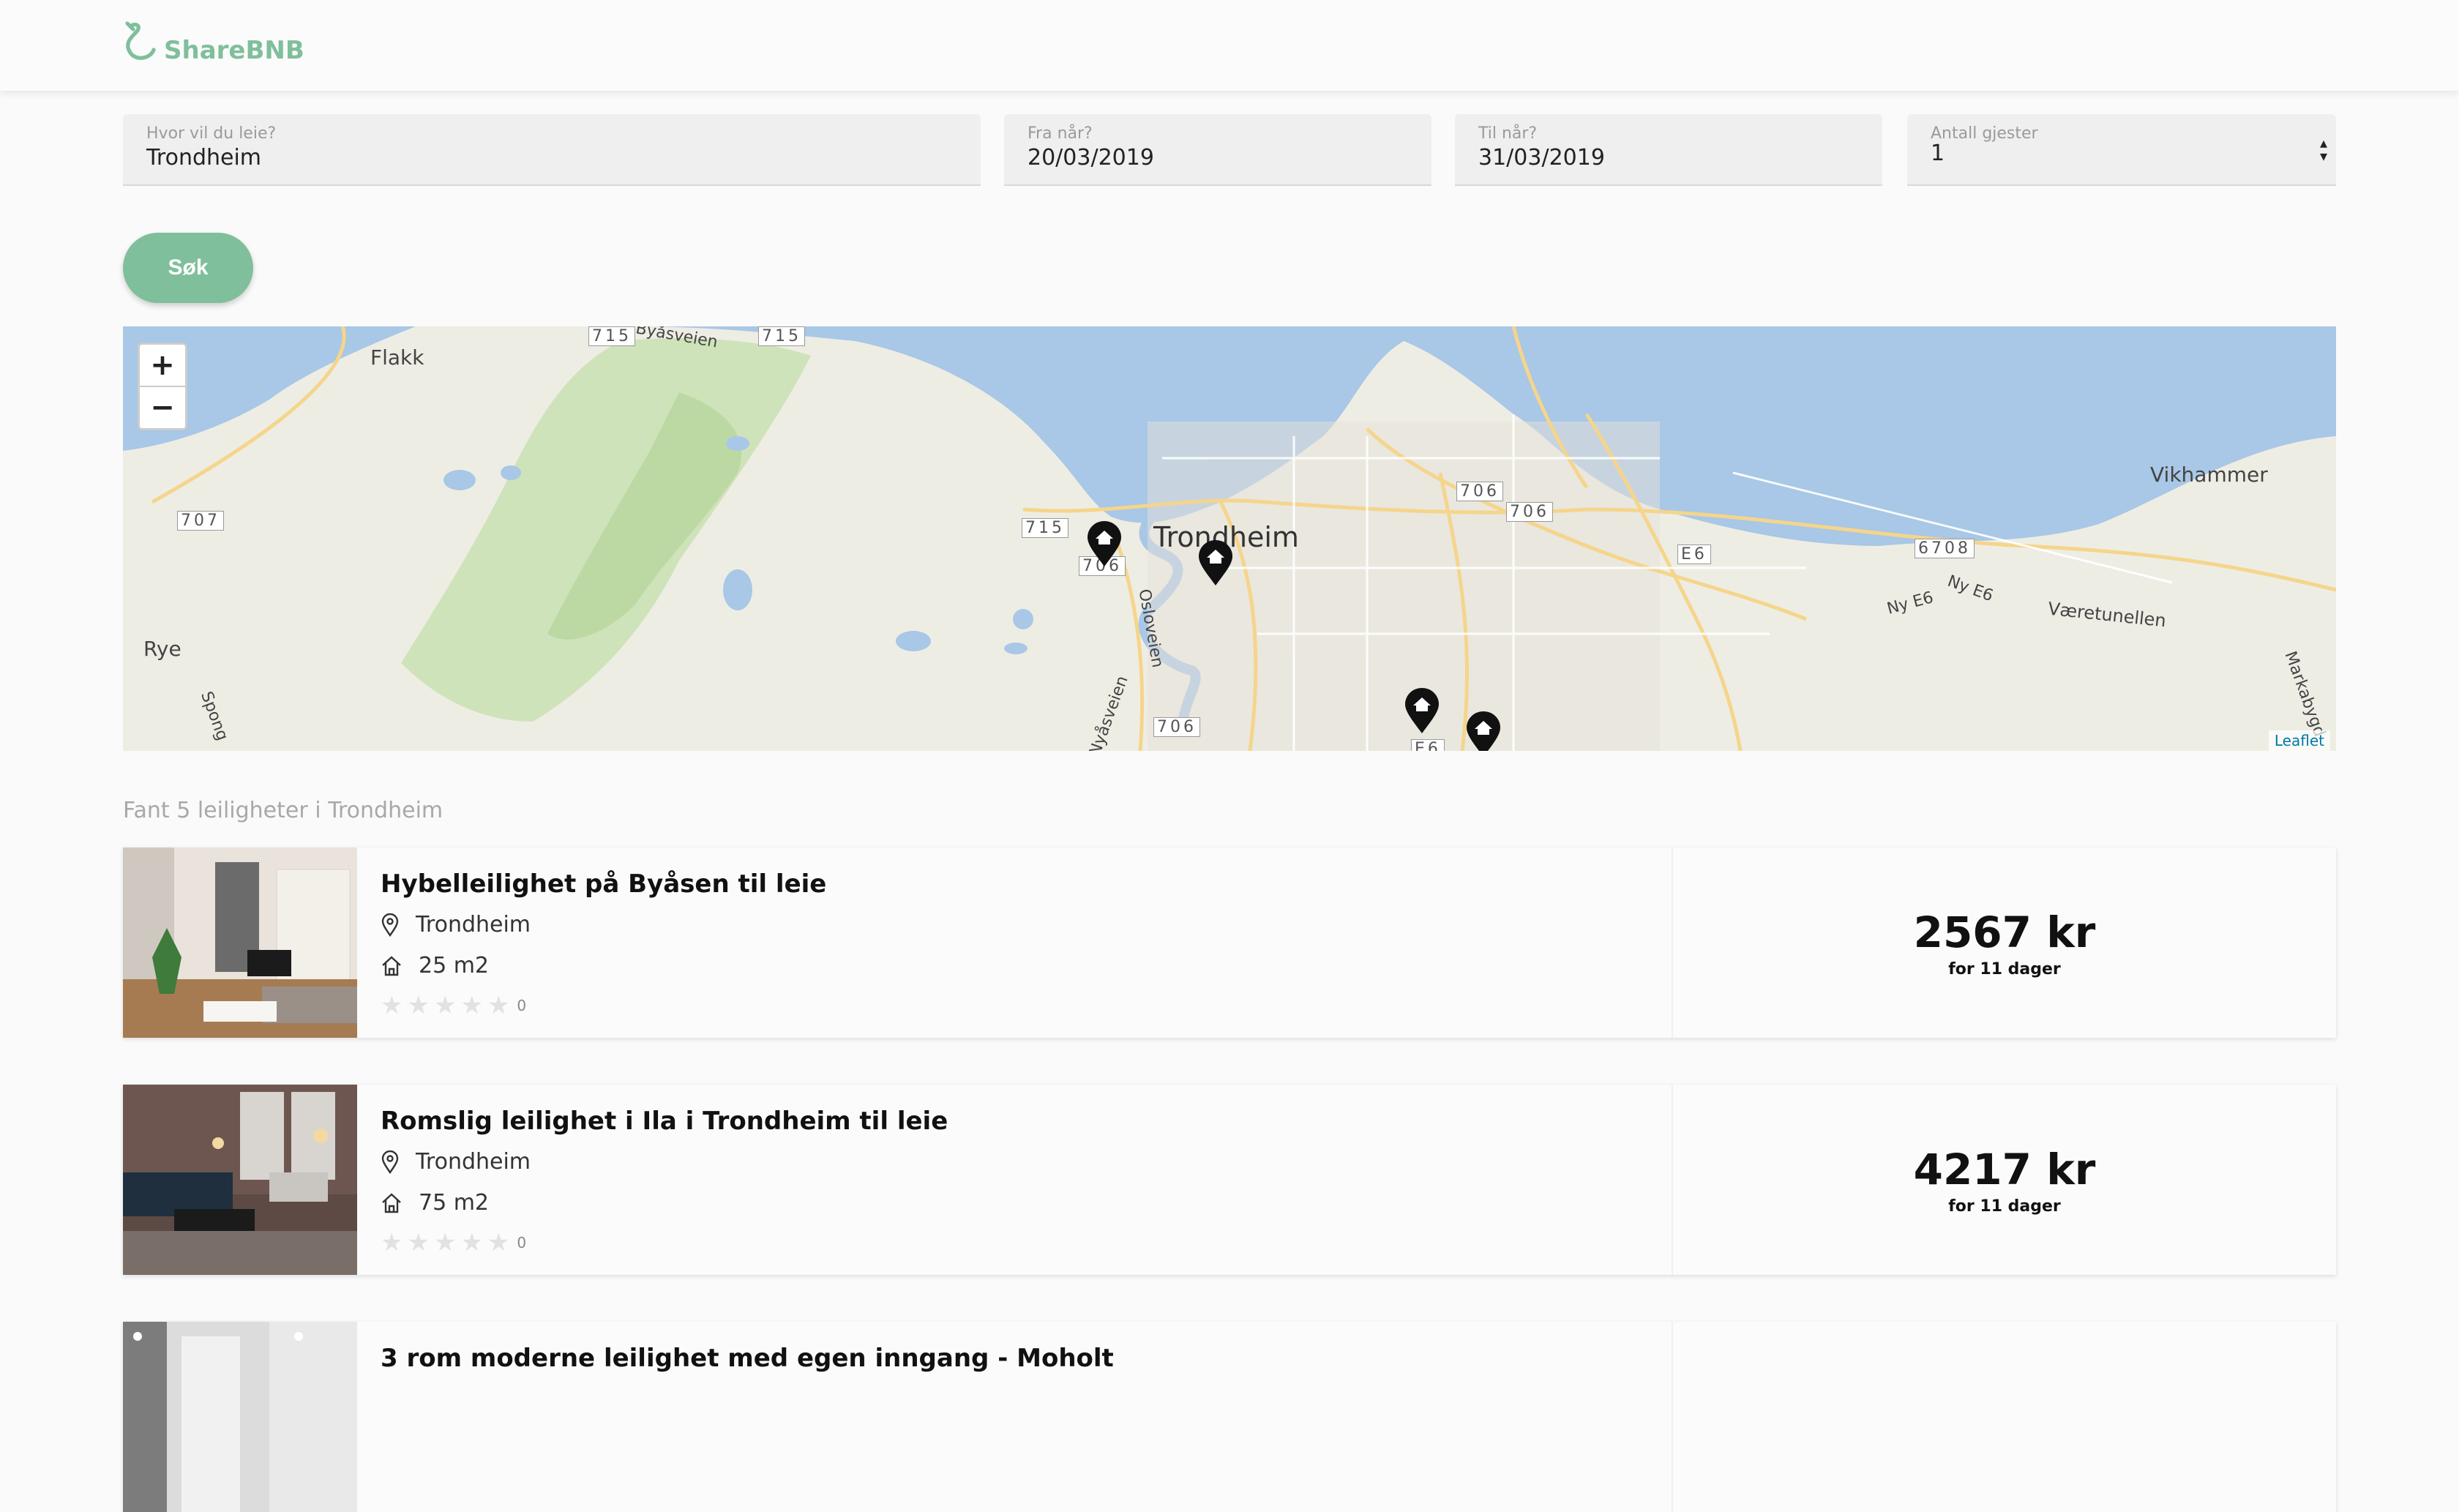 Image resolution: width=2459 pixels, height=1512 pixels. Describe the element at coordinates (140, 40) in the screenshot. I see `sharebnb-logo-icon` at that location.